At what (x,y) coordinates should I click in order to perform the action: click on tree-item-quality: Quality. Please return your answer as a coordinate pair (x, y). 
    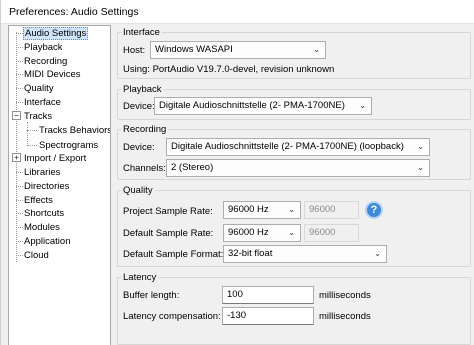
    Looking at the image, I should click on (39, 88).